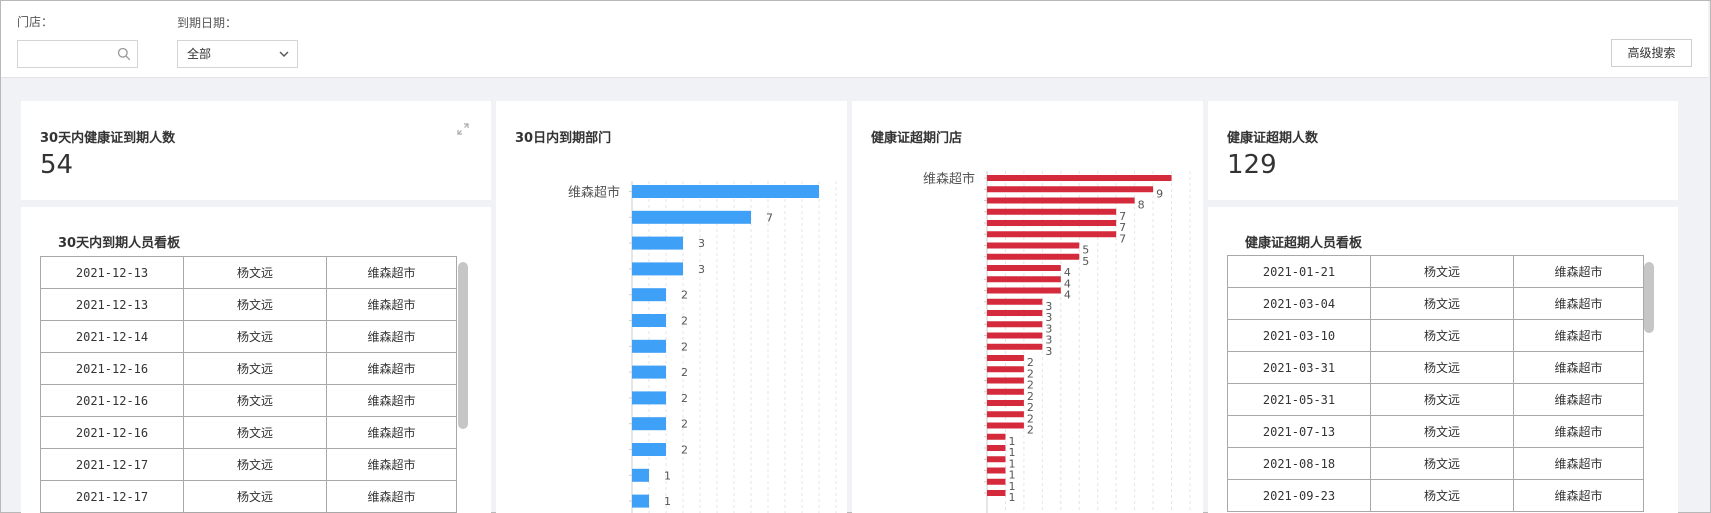 The image size is (1711, 513). Describe the element at coordinates (124, 54) in the screenshot. I see `search-icon` at that location.